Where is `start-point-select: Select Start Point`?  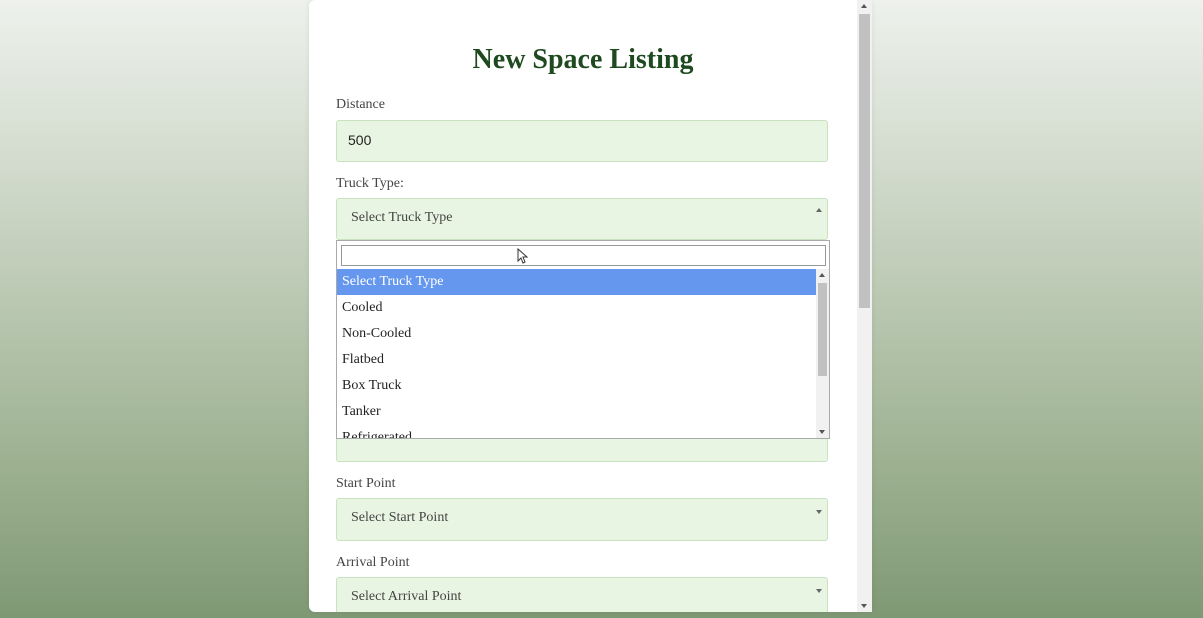 start-point-select: Select Start Point is located at coordinates (582, 519).